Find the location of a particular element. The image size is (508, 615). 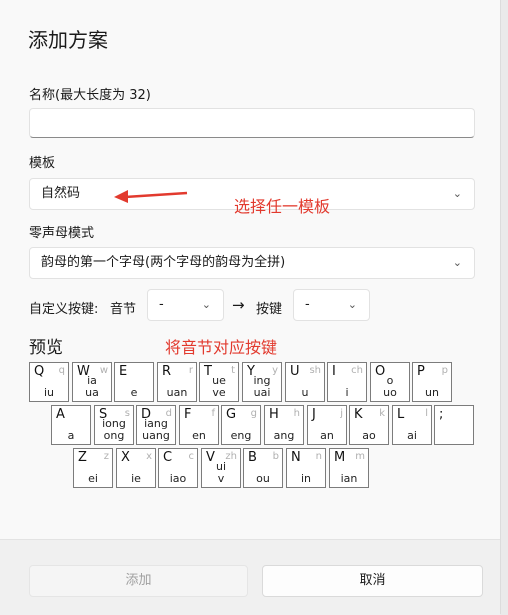

key-initial: h is located at coordinates (296, 413).